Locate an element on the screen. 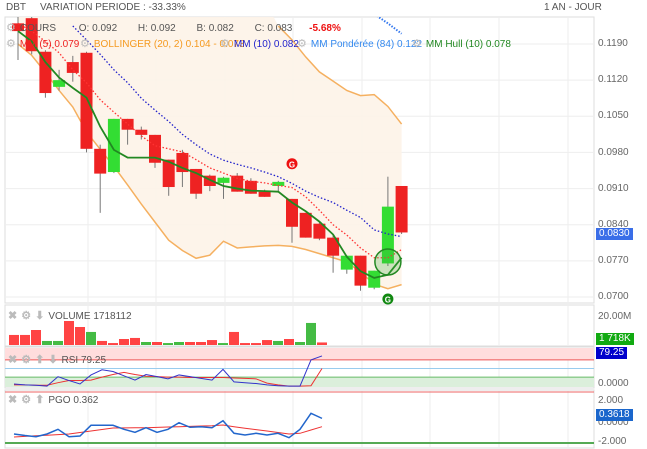 Image resolution: width=647 pixels, height=449 pixels. open-value: O: 0.092 is located at coordinates (98, 28).